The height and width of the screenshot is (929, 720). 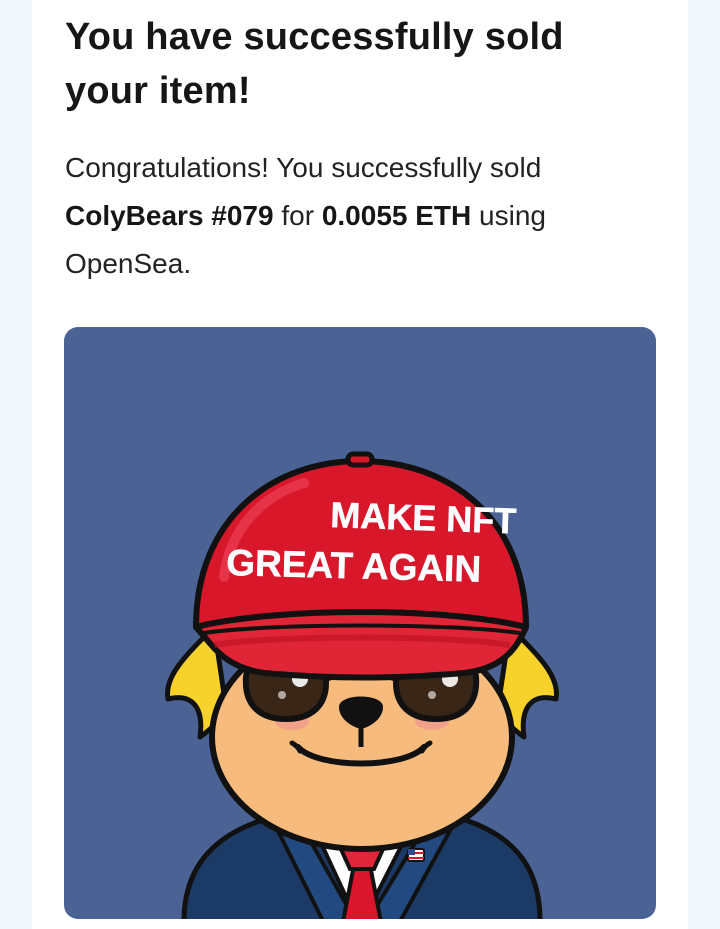 I want to click on maga-hat: MAKE NFT GREAT AGAIN, so click(x=361, y=566).